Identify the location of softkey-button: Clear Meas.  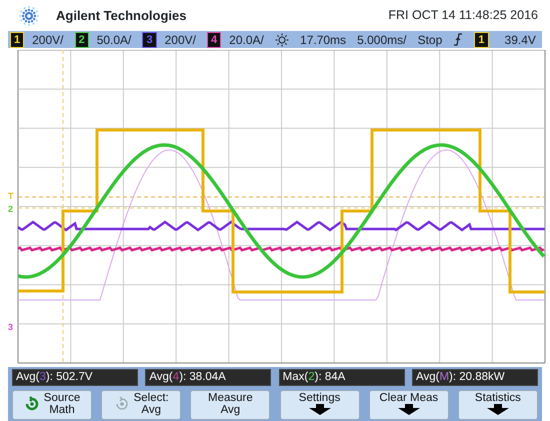
(408, 405).